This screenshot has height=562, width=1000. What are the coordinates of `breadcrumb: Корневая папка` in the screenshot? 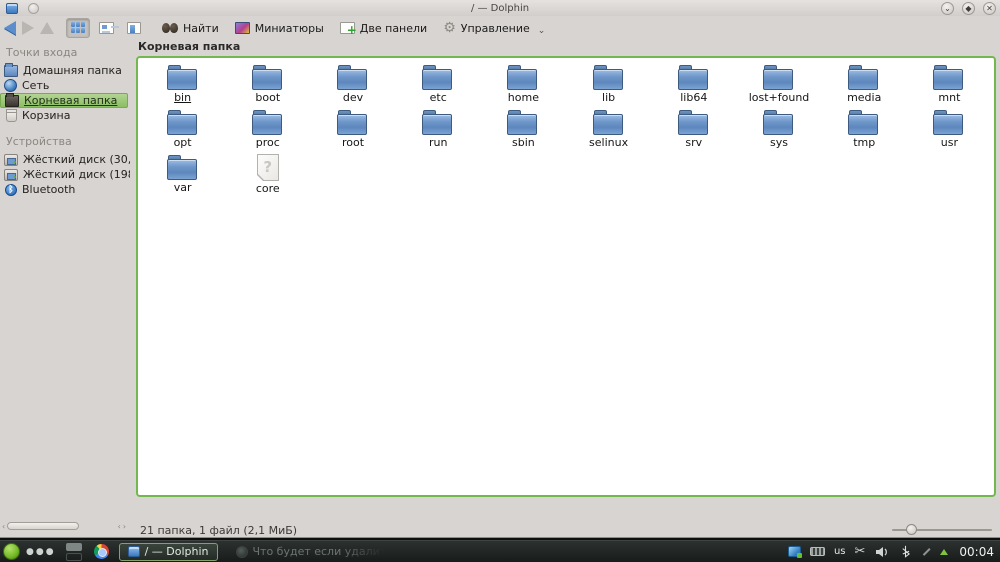 It's located at (189, 47).